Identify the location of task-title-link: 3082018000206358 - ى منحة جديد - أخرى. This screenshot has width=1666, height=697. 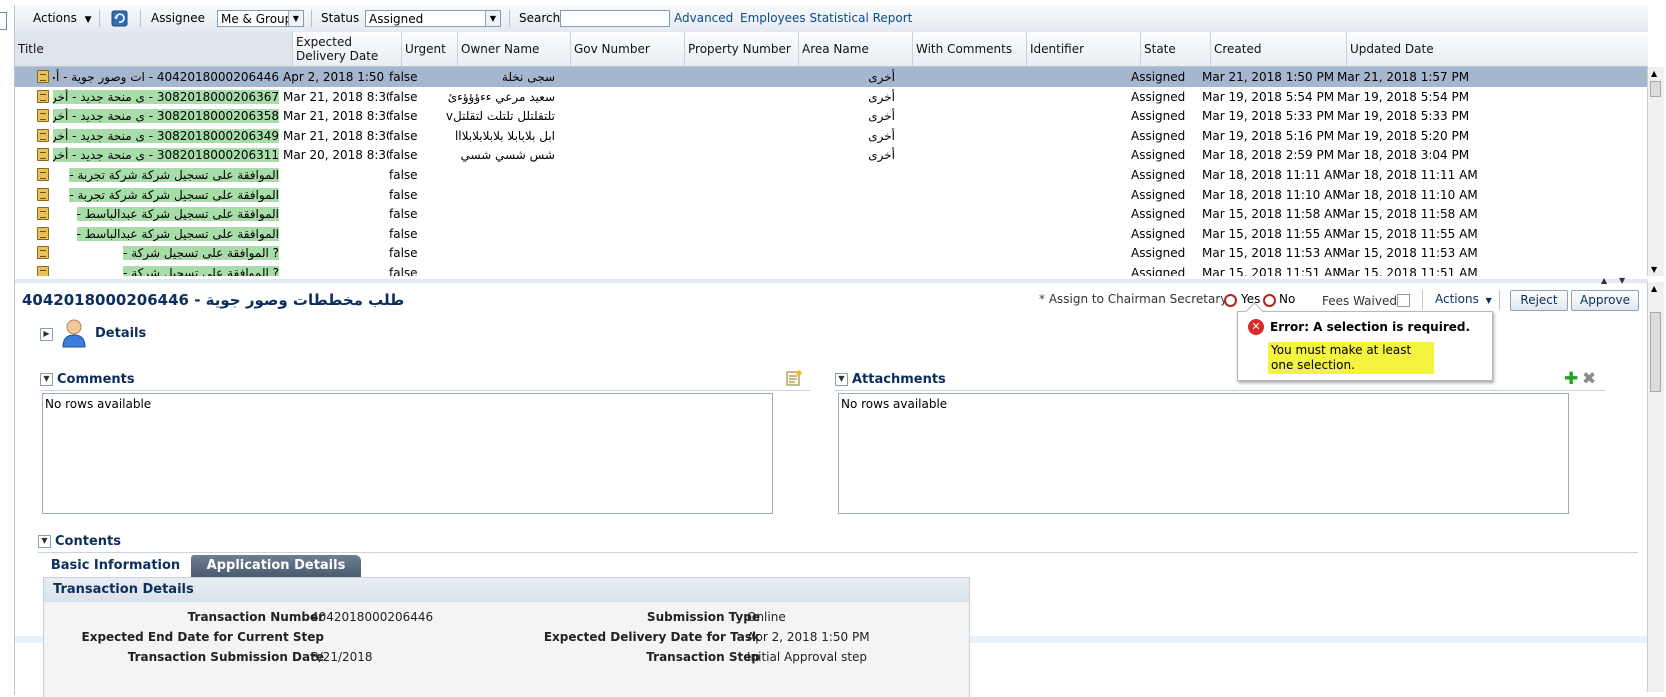
(166, 116).